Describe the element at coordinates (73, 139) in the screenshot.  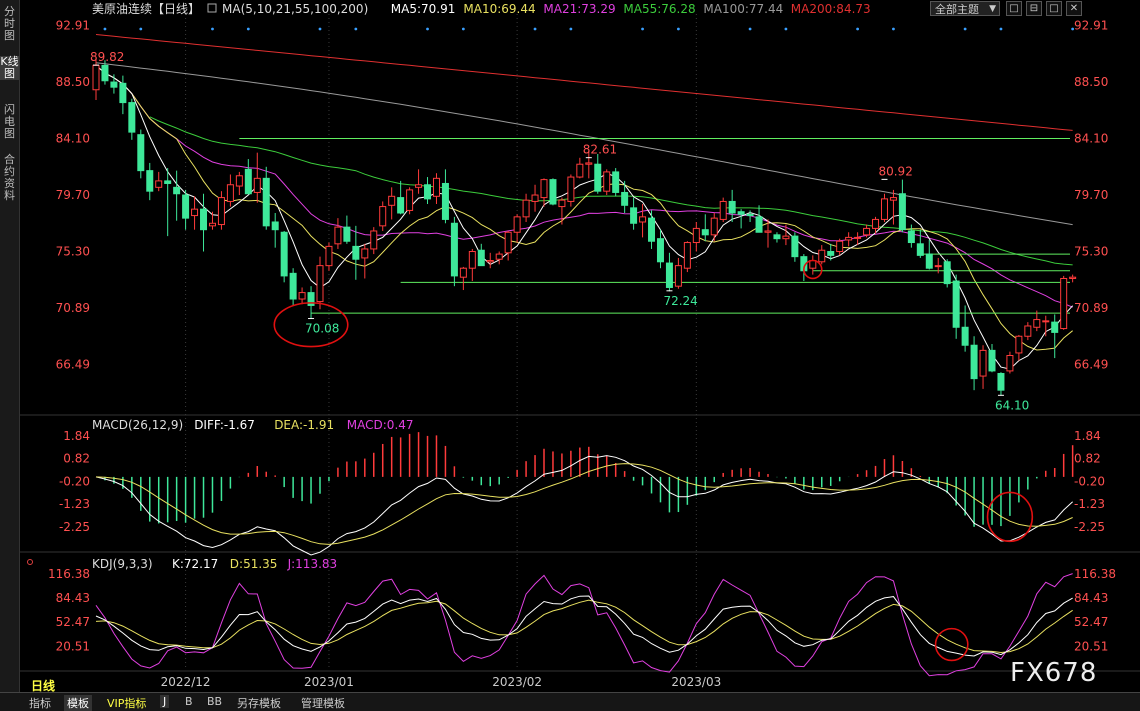
I see `y-tick-label-left: 84.10` at that location.